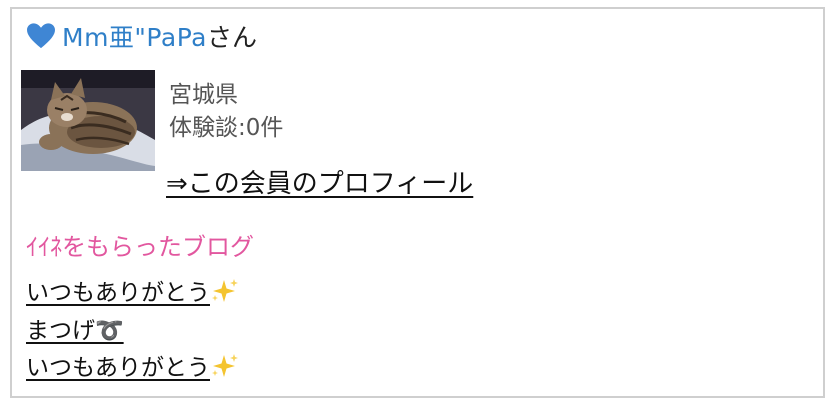  Describe the element at coordinates (75, 331) in the screenshot. I see `blog-link-2-text: まつげ➰` at that location.